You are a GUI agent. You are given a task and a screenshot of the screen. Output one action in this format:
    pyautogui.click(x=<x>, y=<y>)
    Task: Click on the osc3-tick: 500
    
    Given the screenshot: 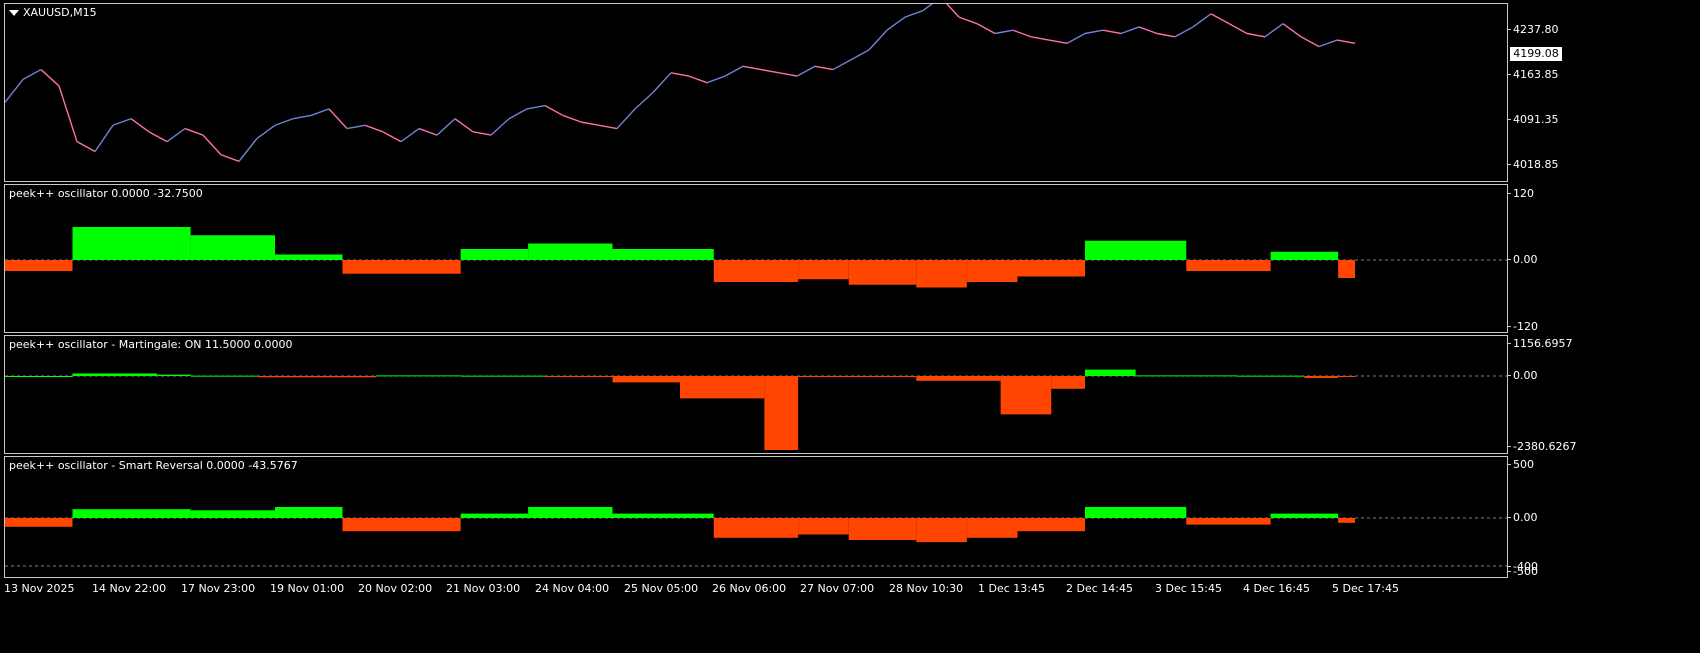 What is the action you would take?
    pyautogui.click(x=1520, y=464)
    